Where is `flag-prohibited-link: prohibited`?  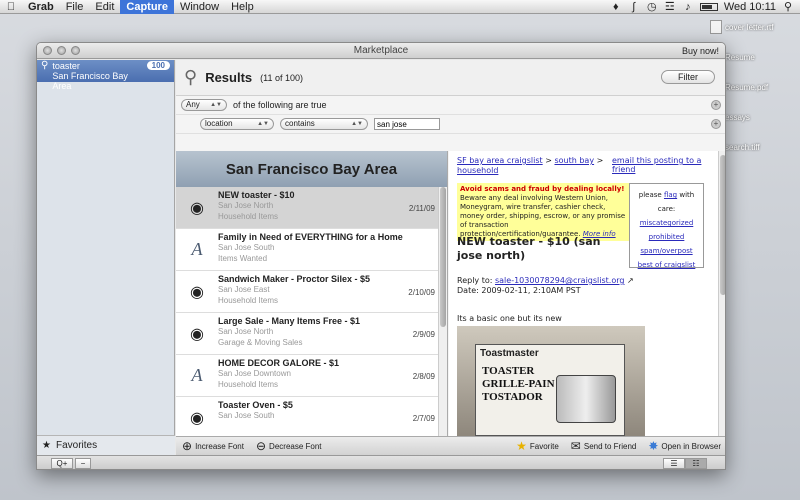 flag-prohibited-link: prohibited is located at coordinates (666, 237).